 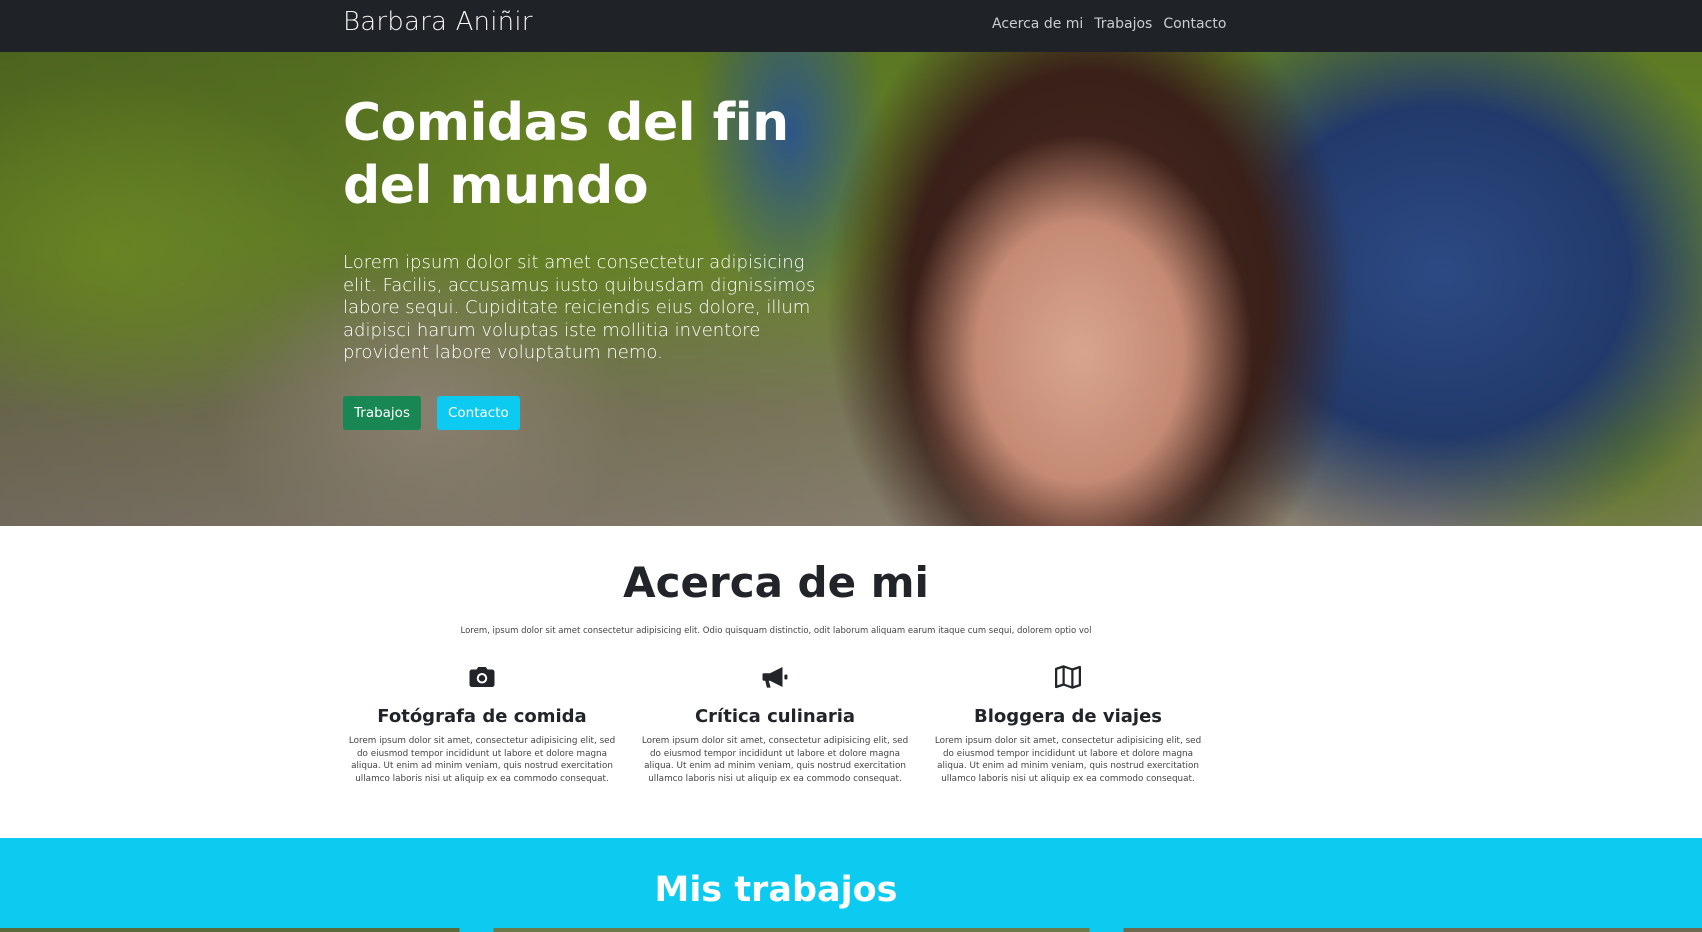 What do you see at coordinates (478, 413) in the screenshot?
I see `contacto-button: Contacto` at bounding box center [478, 413].